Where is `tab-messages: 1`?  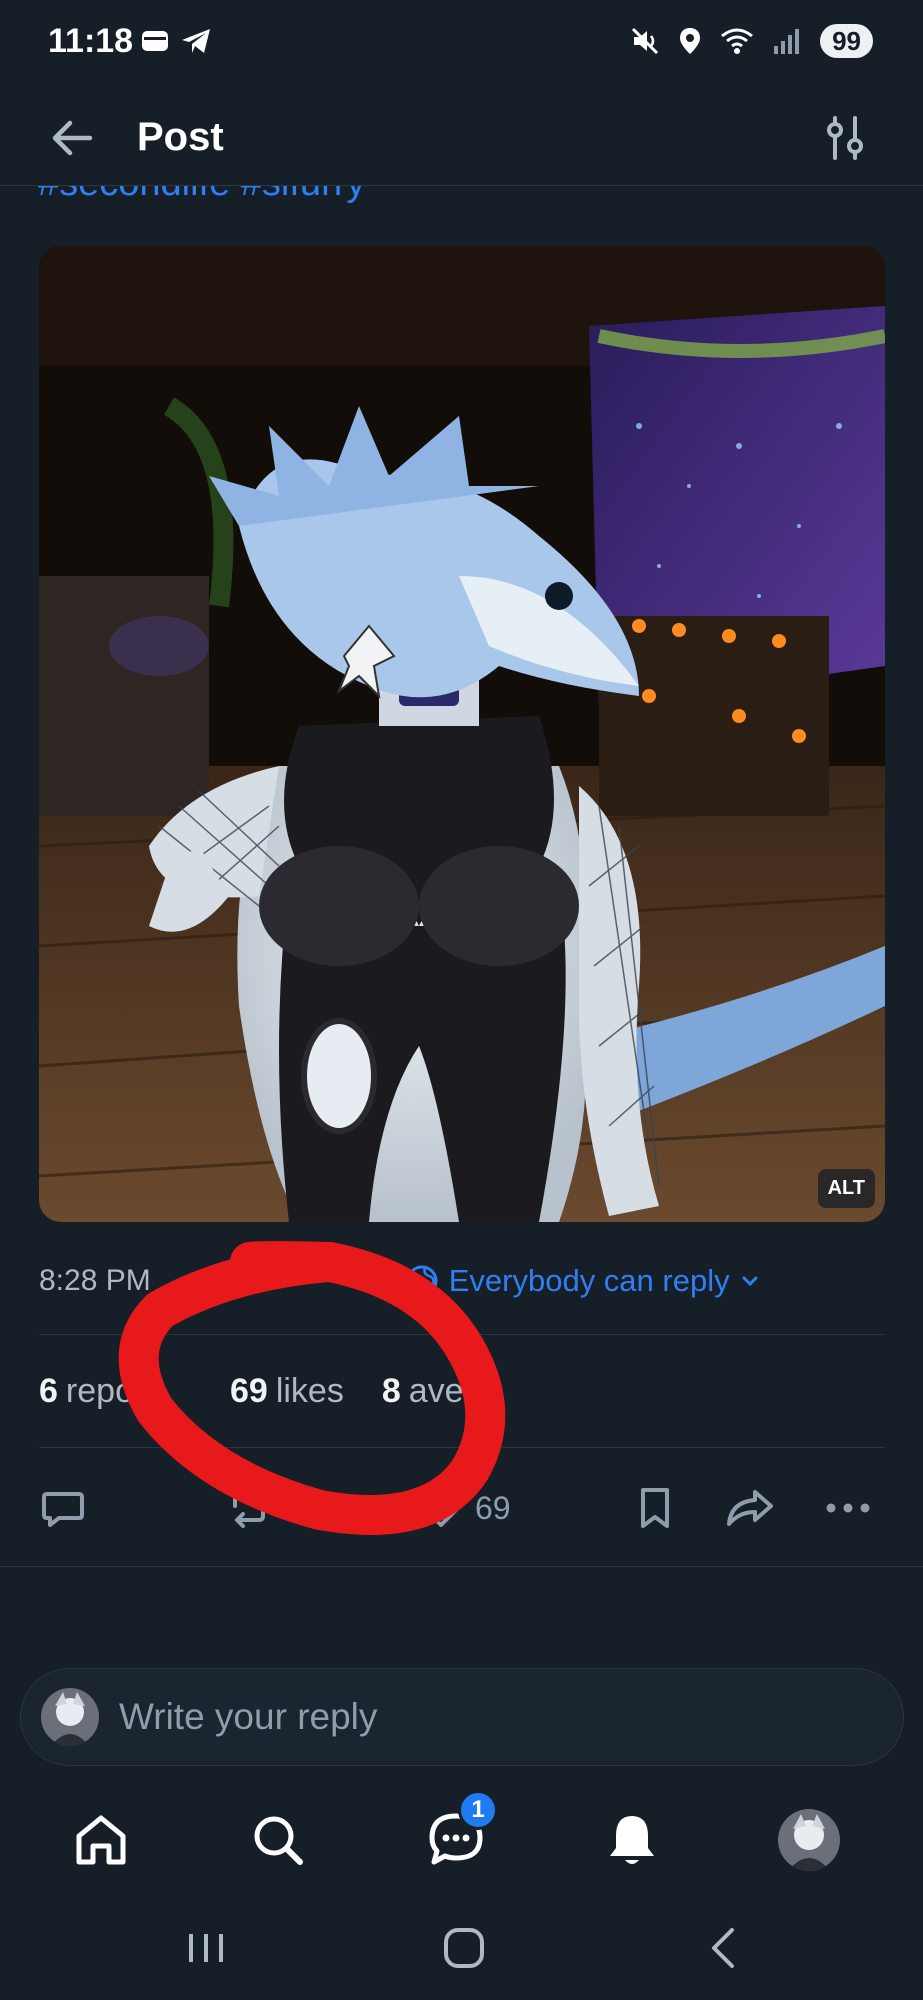 tab-messages: 1 is located at coordinates (459, 1833).